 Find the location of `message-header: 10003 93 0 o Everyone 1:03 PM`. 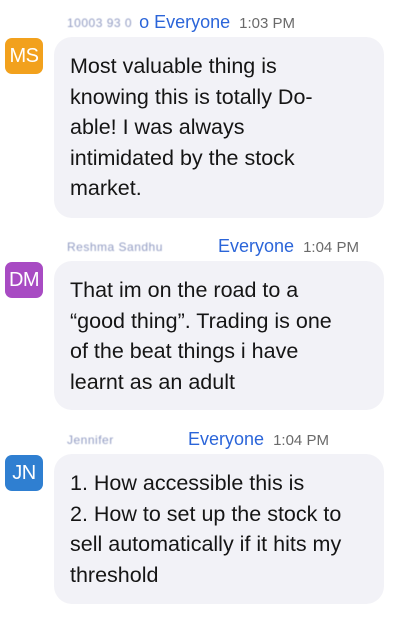

message-header: 10003 93 0 o Everyone 1:03 PM is located at coordinates (181, 22).